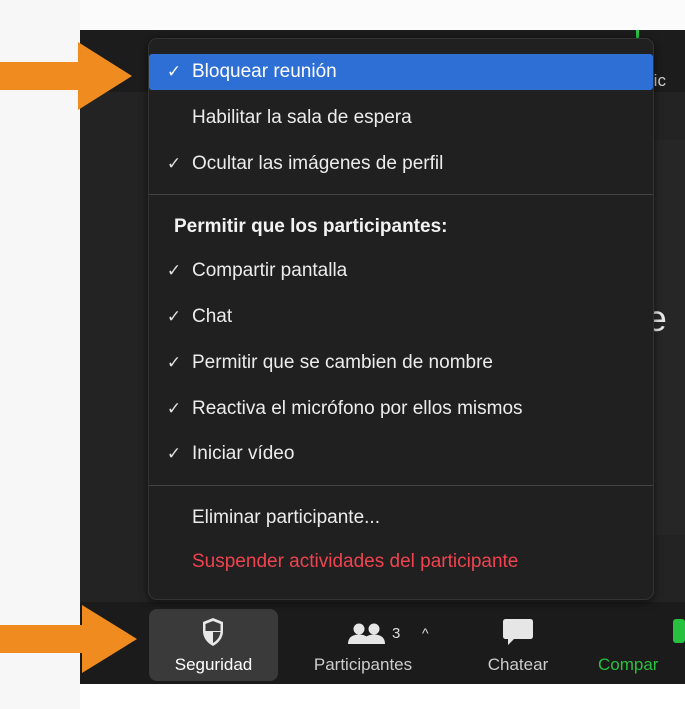 The width and height of the screenshot is (685, 709). Describe the element at coordinates (401, 454) in the screenshot. I see `menu-item-start-video: ✓ Iniciar vídeo` at that location.